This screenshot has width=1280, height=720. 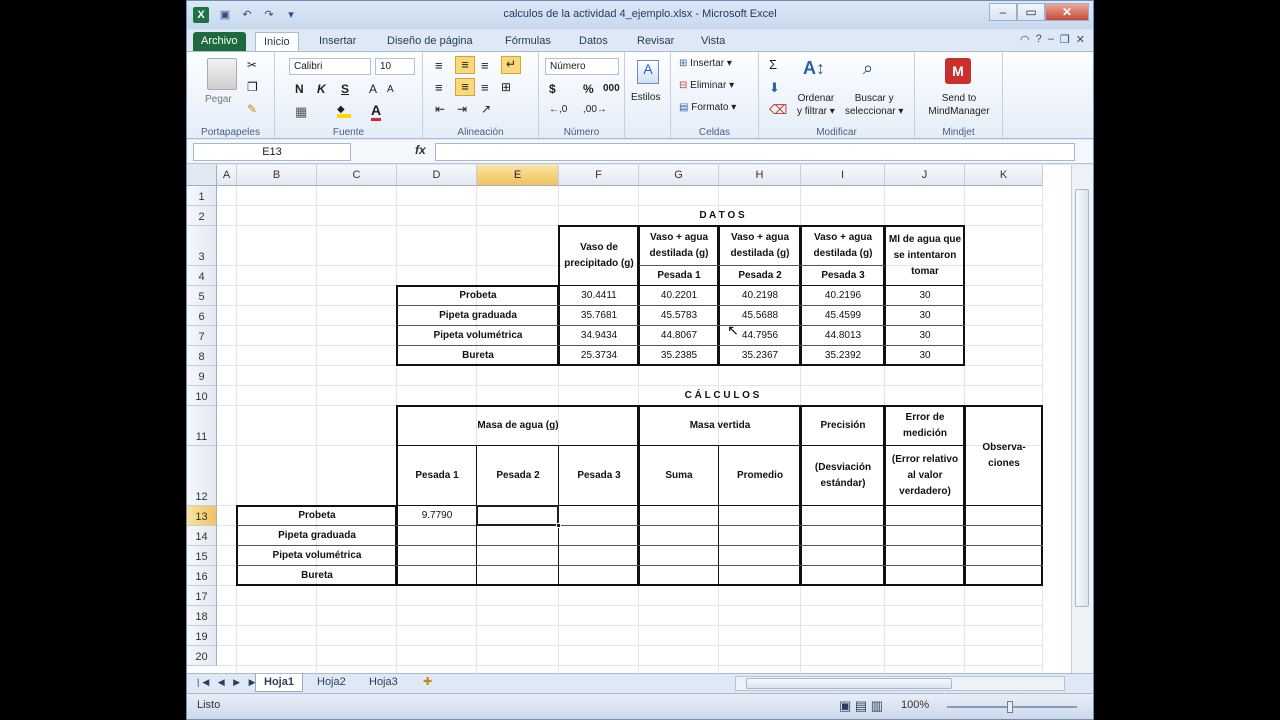 I want to click on fill-color-icon: ◆, so click(x=344, y=111).